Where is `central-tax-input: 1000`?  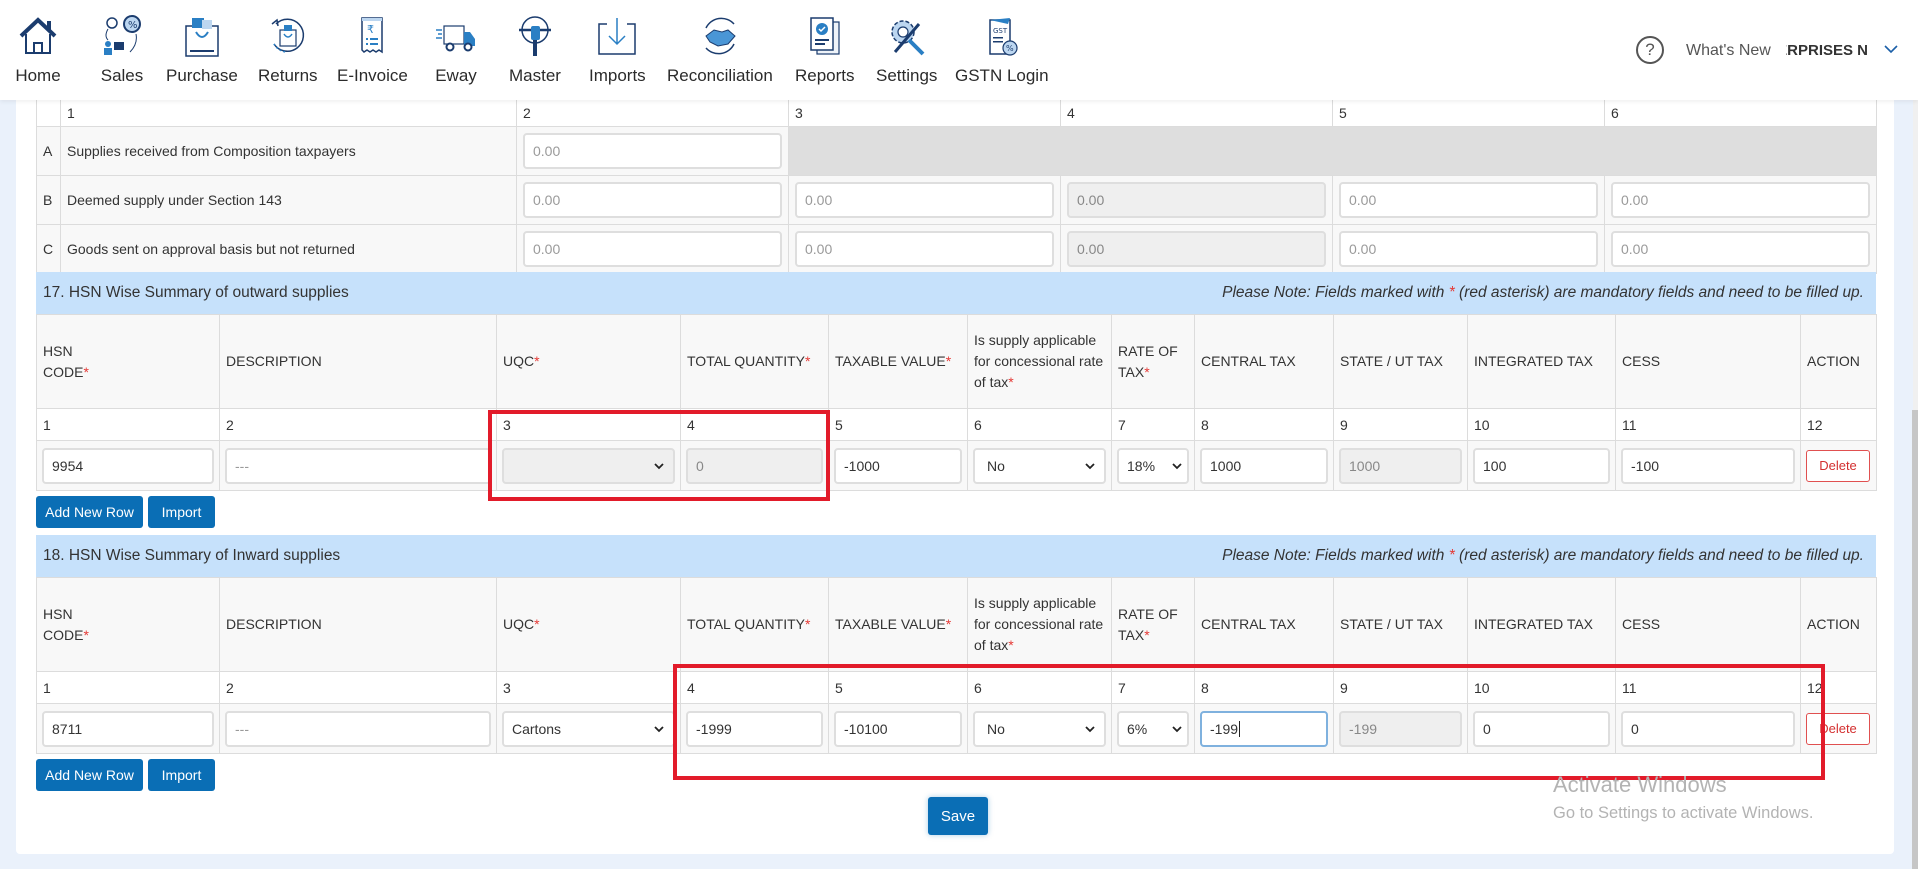
central-tax-input: 1000 is located at coordinates (1264, 465).